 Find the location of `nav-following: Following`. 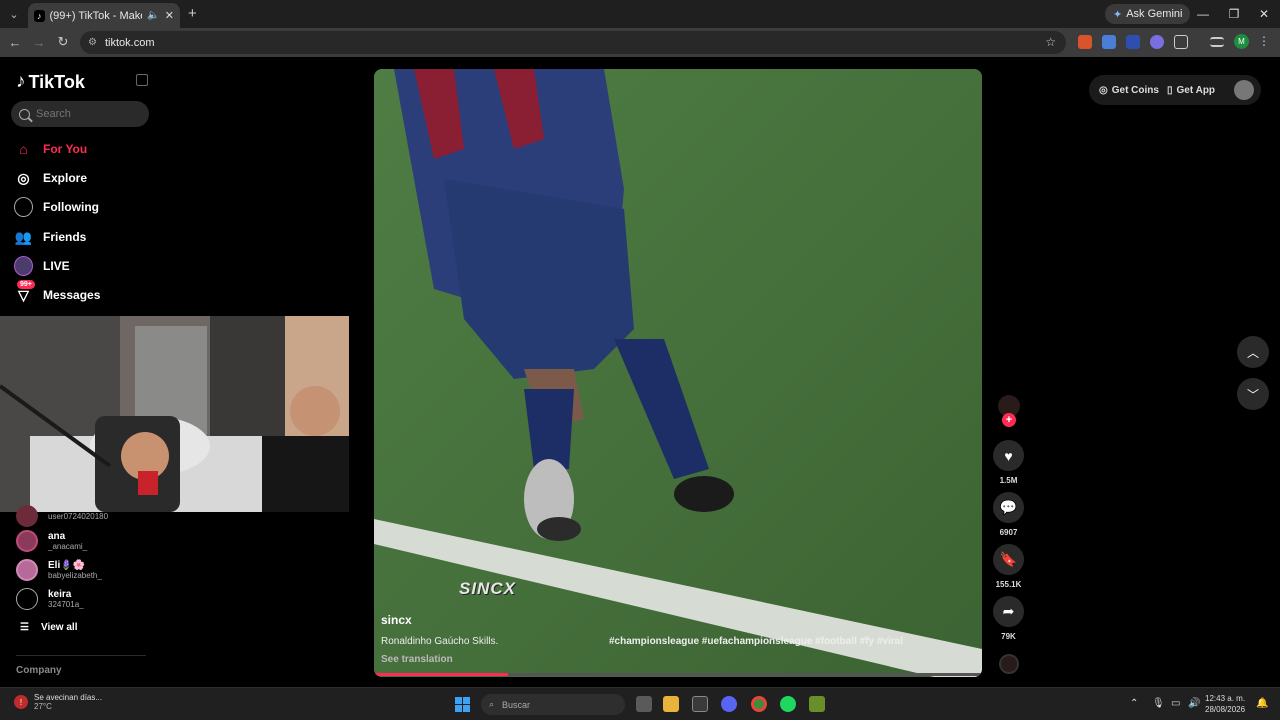

nav-following: Following is located at coordinates (89, 207).